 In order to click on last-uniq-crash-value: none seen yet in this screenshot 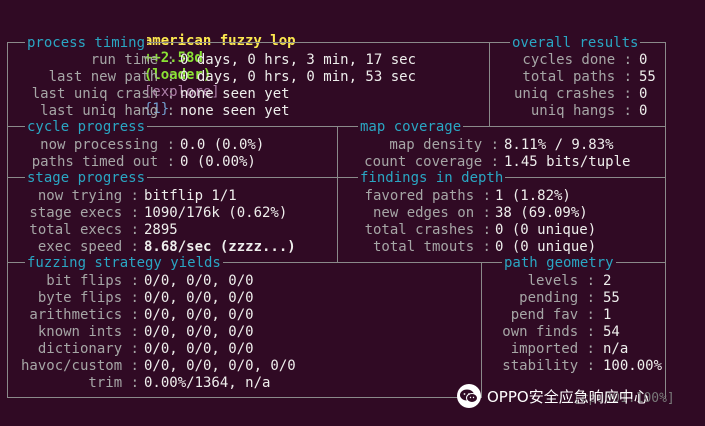, I will do `click(235, 94)`.